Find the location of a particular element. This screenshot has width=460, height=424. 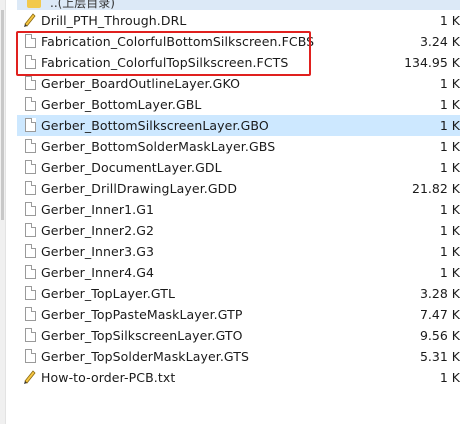

file-name: Drill_PTH_Through.DRL is located at coordinates (114, 20).